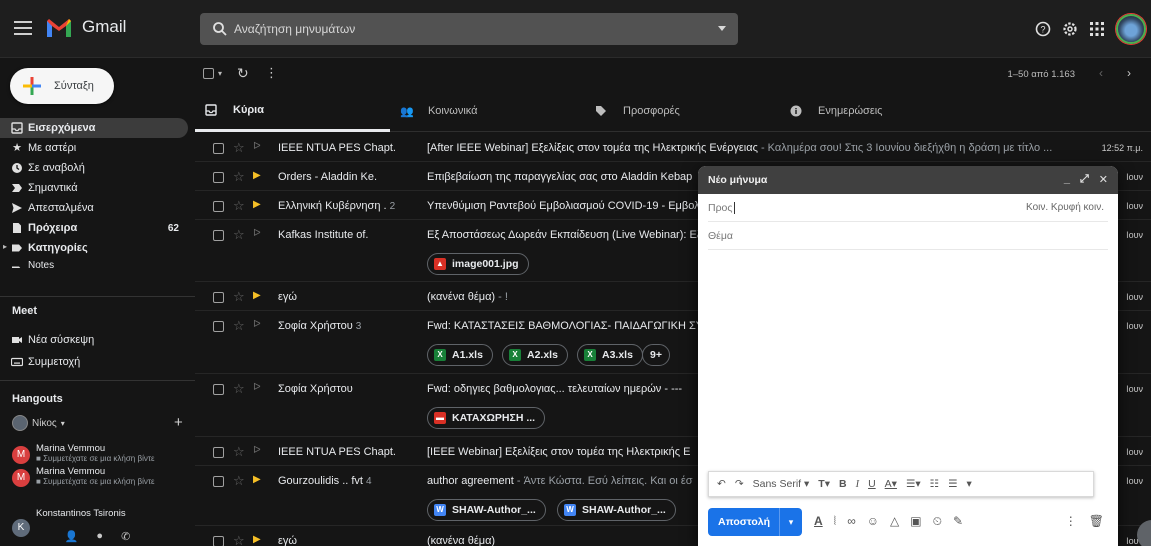 This screenshot has width=1151, height=546. What do you see at coordinates (292, 111) in the screenshot?
I see `tab-primary: Κύρια` at bounding box center [292, 111].